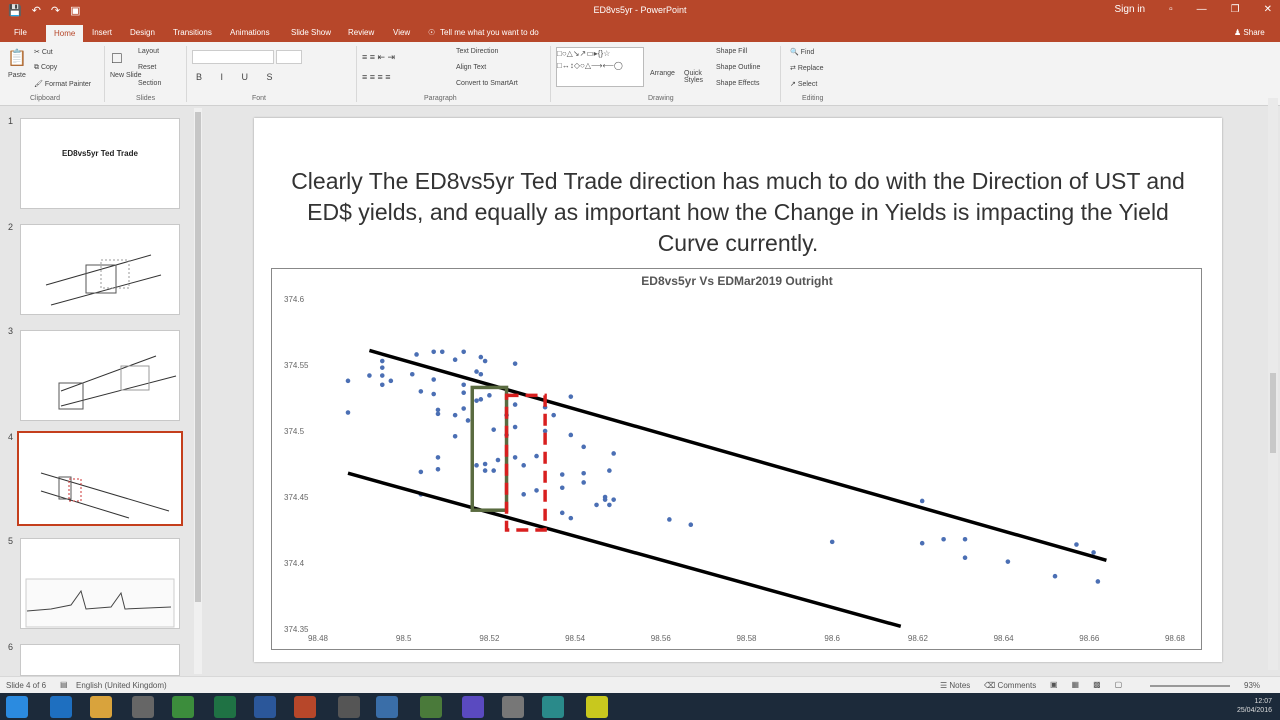 This screenshot has width=1280, height=720. I want to click on convert-smartart-button: Convert to SmartArt, so click(487, 83).